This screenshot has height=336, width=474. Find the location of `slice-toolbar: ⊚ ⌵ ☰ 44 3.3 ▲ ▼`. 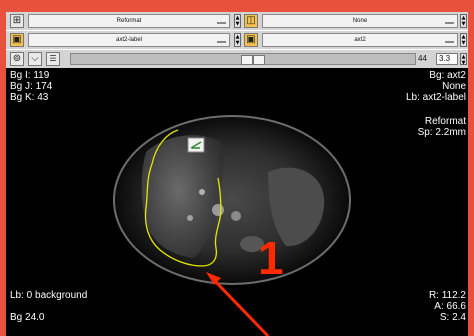

slice-toolbar: ⊚ ⌵ ☰ 44 3.3 ▲ ▼ is located at coordinates (237, 59).